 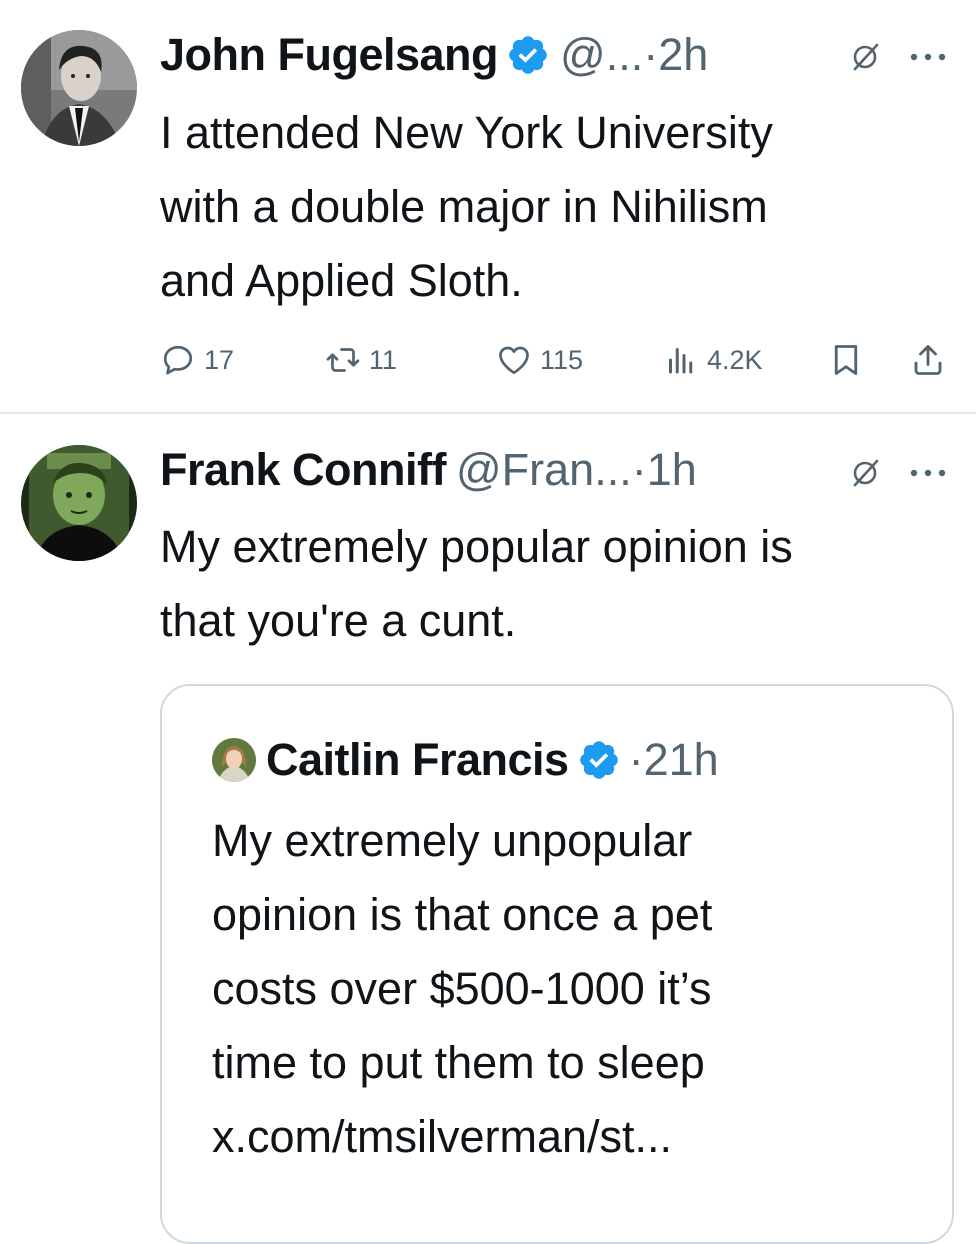 What do you see at coordinates (197, 360) in the screenshot?
I see `reply-button: 17` at bounding box center [197, 360].